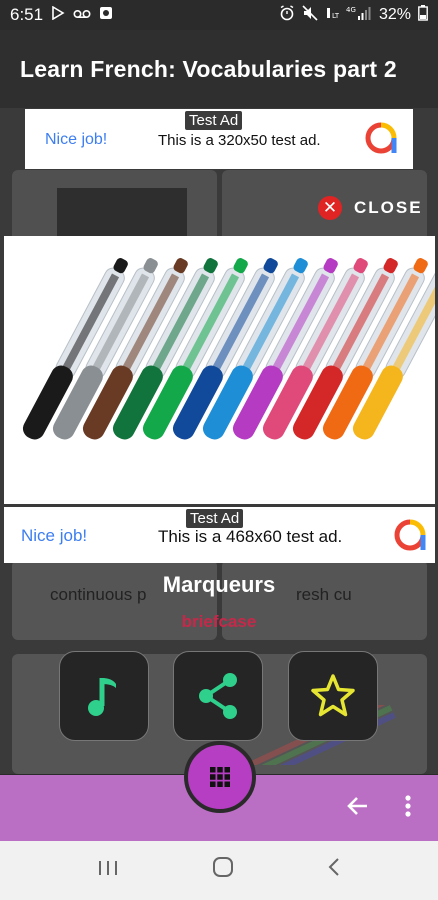 Image resolution: width=438 pixels, height=900 pixels. What do you see at coordinates (310, 15) in the screenshot?
I see `mute-icon` at bounding box center [310, 15].